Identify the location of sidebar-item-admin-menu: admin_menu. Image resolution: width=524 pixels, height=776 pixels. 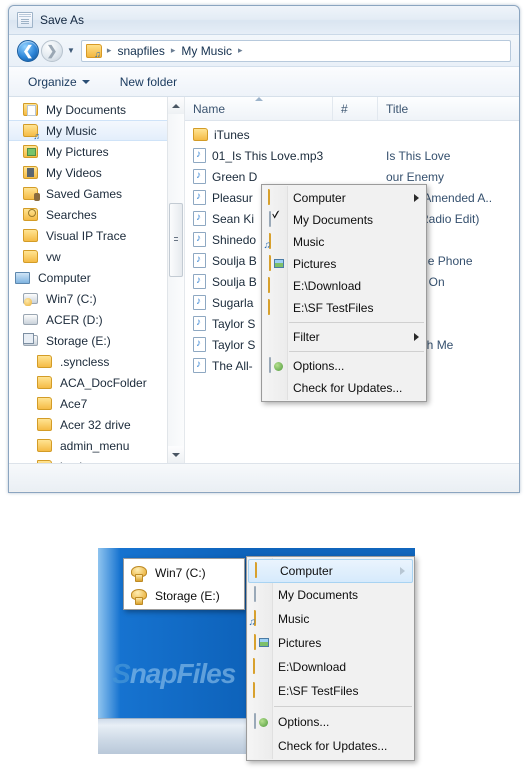
(96, 445).